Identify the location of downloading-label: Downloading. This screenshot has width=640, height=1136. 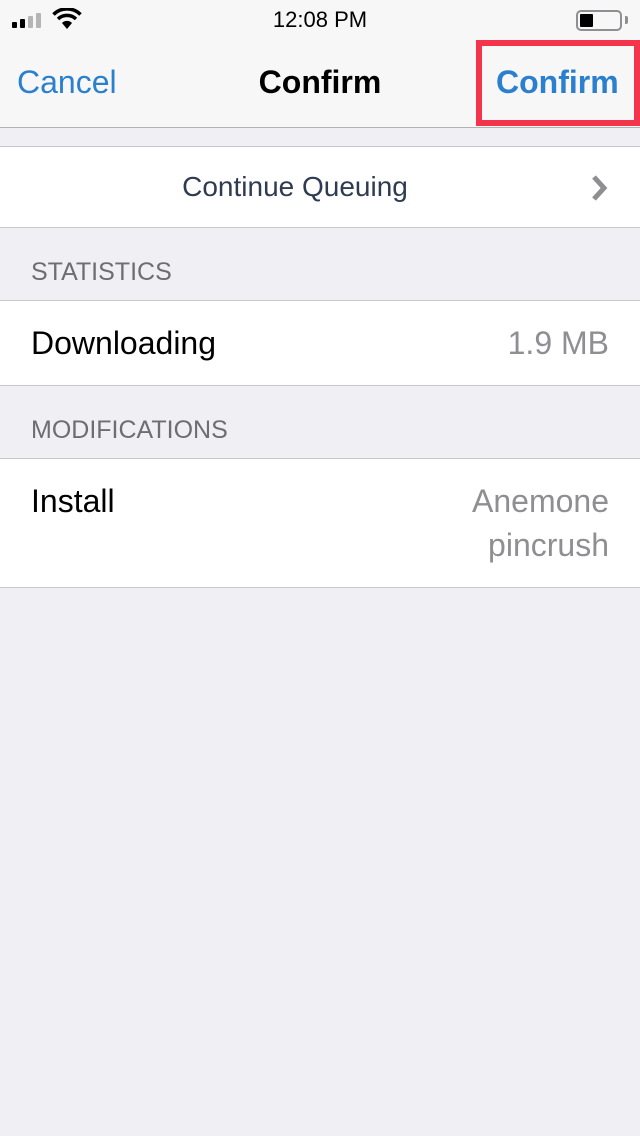
(124, 343).